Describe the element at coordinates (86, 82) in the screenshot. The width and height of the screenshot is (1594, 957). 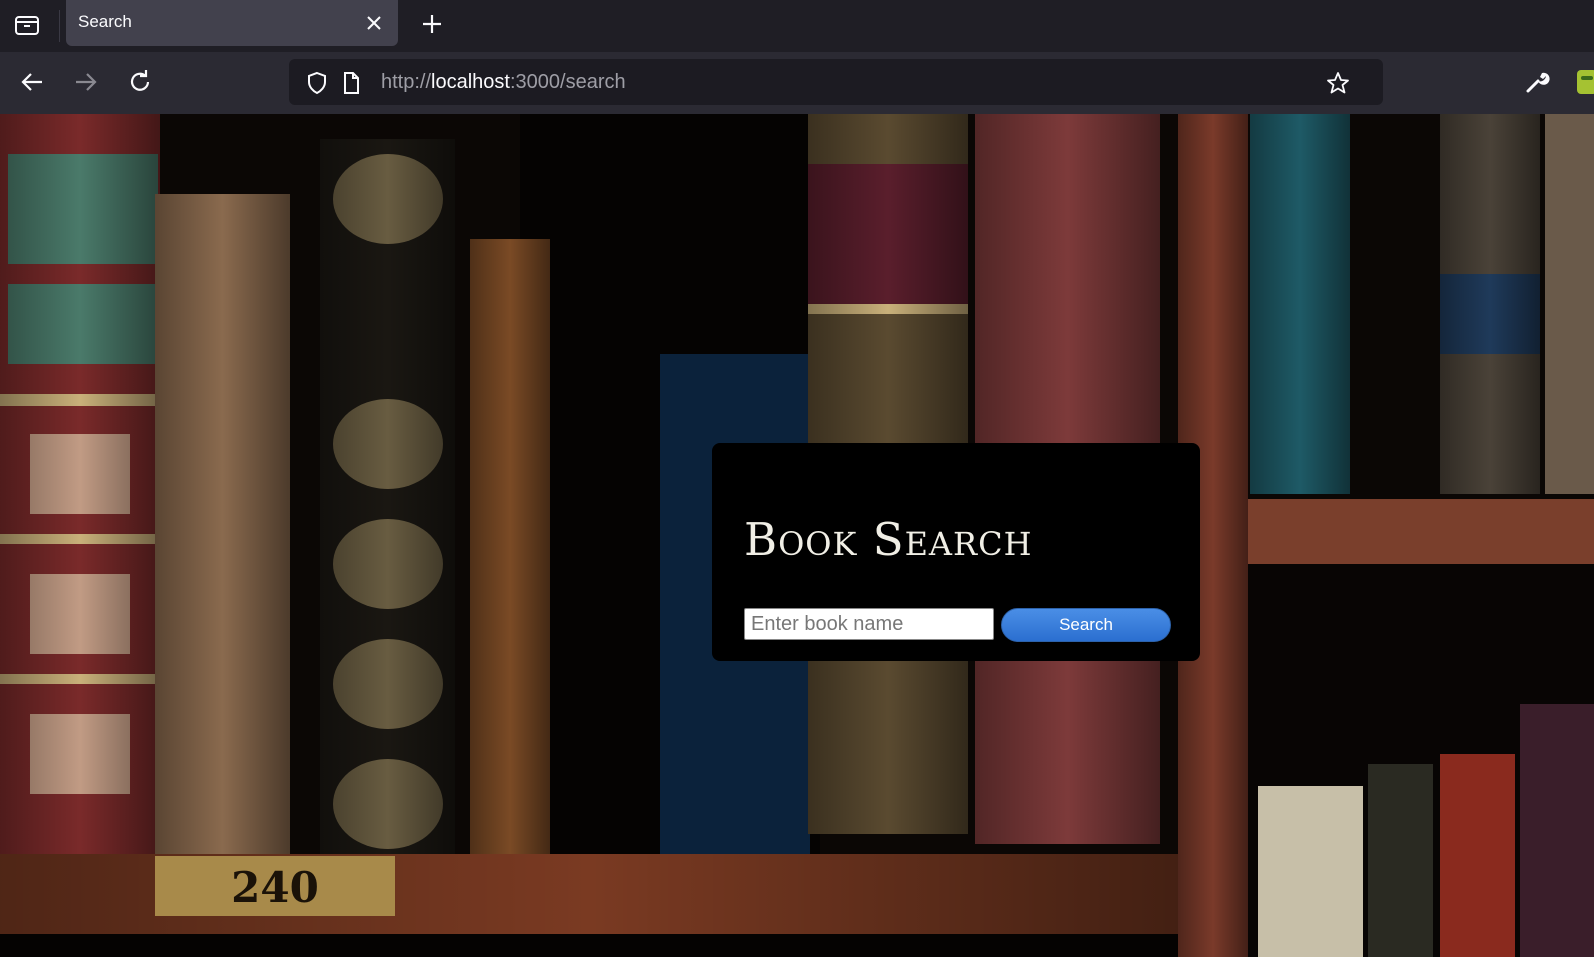
I see `forward-arrow-icon` at that location.